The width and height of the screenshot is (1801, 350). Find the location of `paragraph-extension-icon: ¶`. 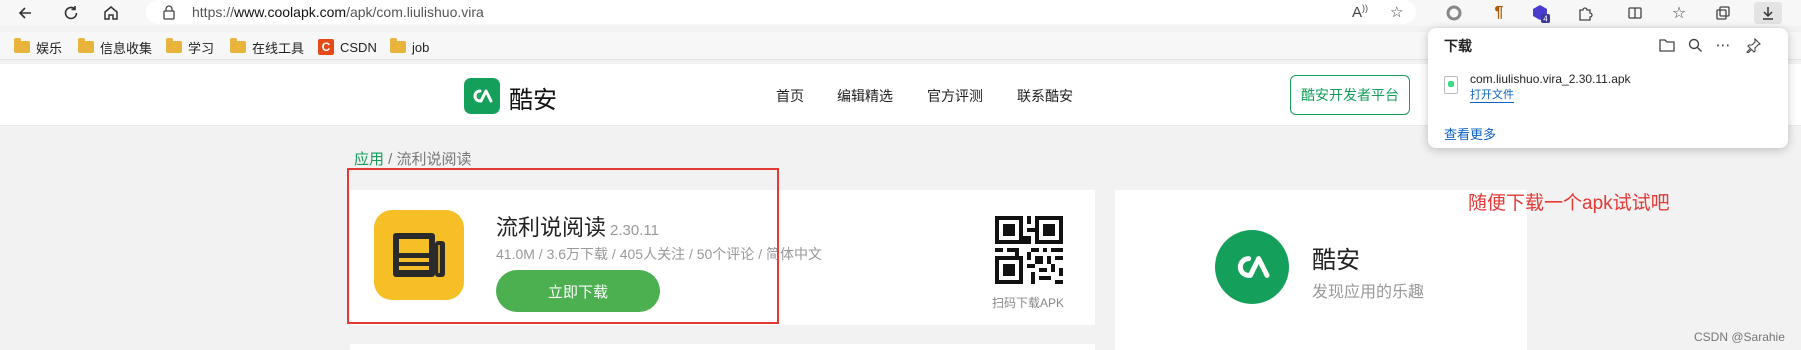

paragraph-extension-icon: ¶ is located at coordinates (1499, 13).